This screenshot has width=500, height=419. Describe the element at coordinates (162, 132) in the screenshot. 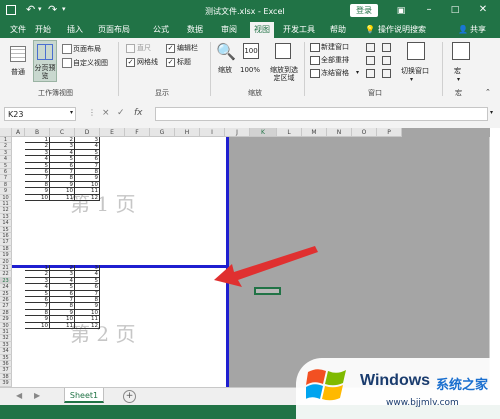

I see `column-header: G` at that location.